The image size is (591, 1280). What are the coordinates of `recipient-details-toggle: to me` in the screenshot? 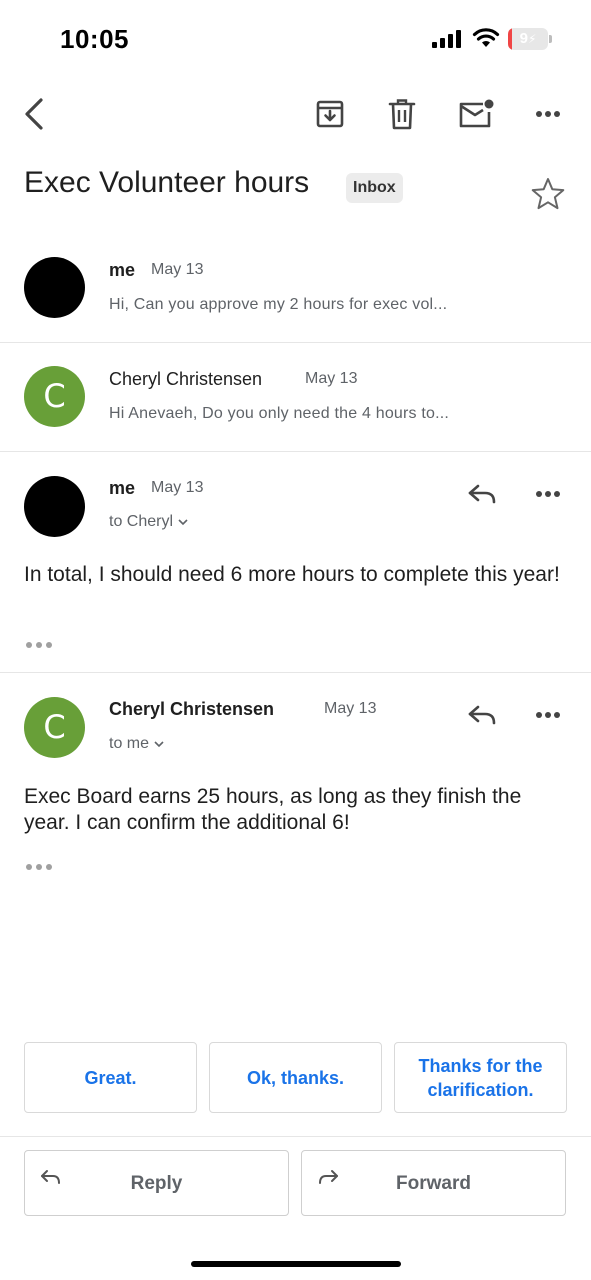 It's located at (137, 744).